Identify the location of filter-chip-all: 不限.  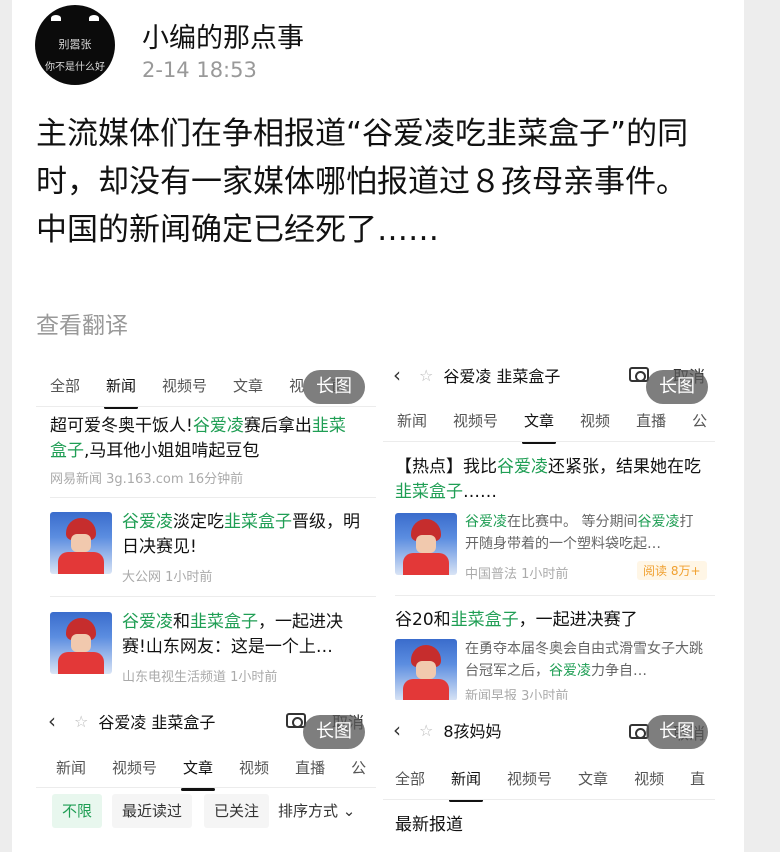
(77, 811).